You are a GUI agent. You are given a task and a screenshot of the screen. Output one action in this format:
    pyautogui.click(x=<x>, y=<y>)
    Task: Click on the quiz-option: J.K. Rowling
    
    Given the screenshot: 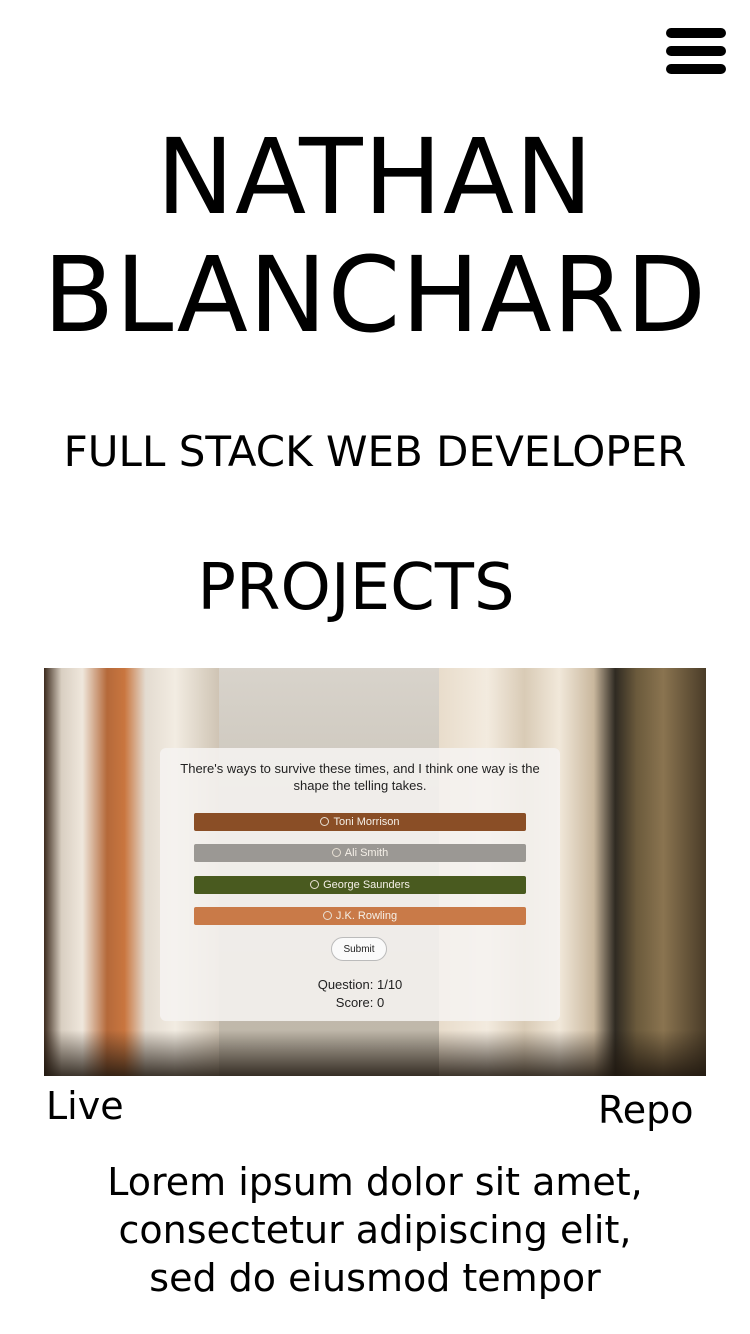 What is the action you would take?
    pyautogui.click(x=360, y=916)
    